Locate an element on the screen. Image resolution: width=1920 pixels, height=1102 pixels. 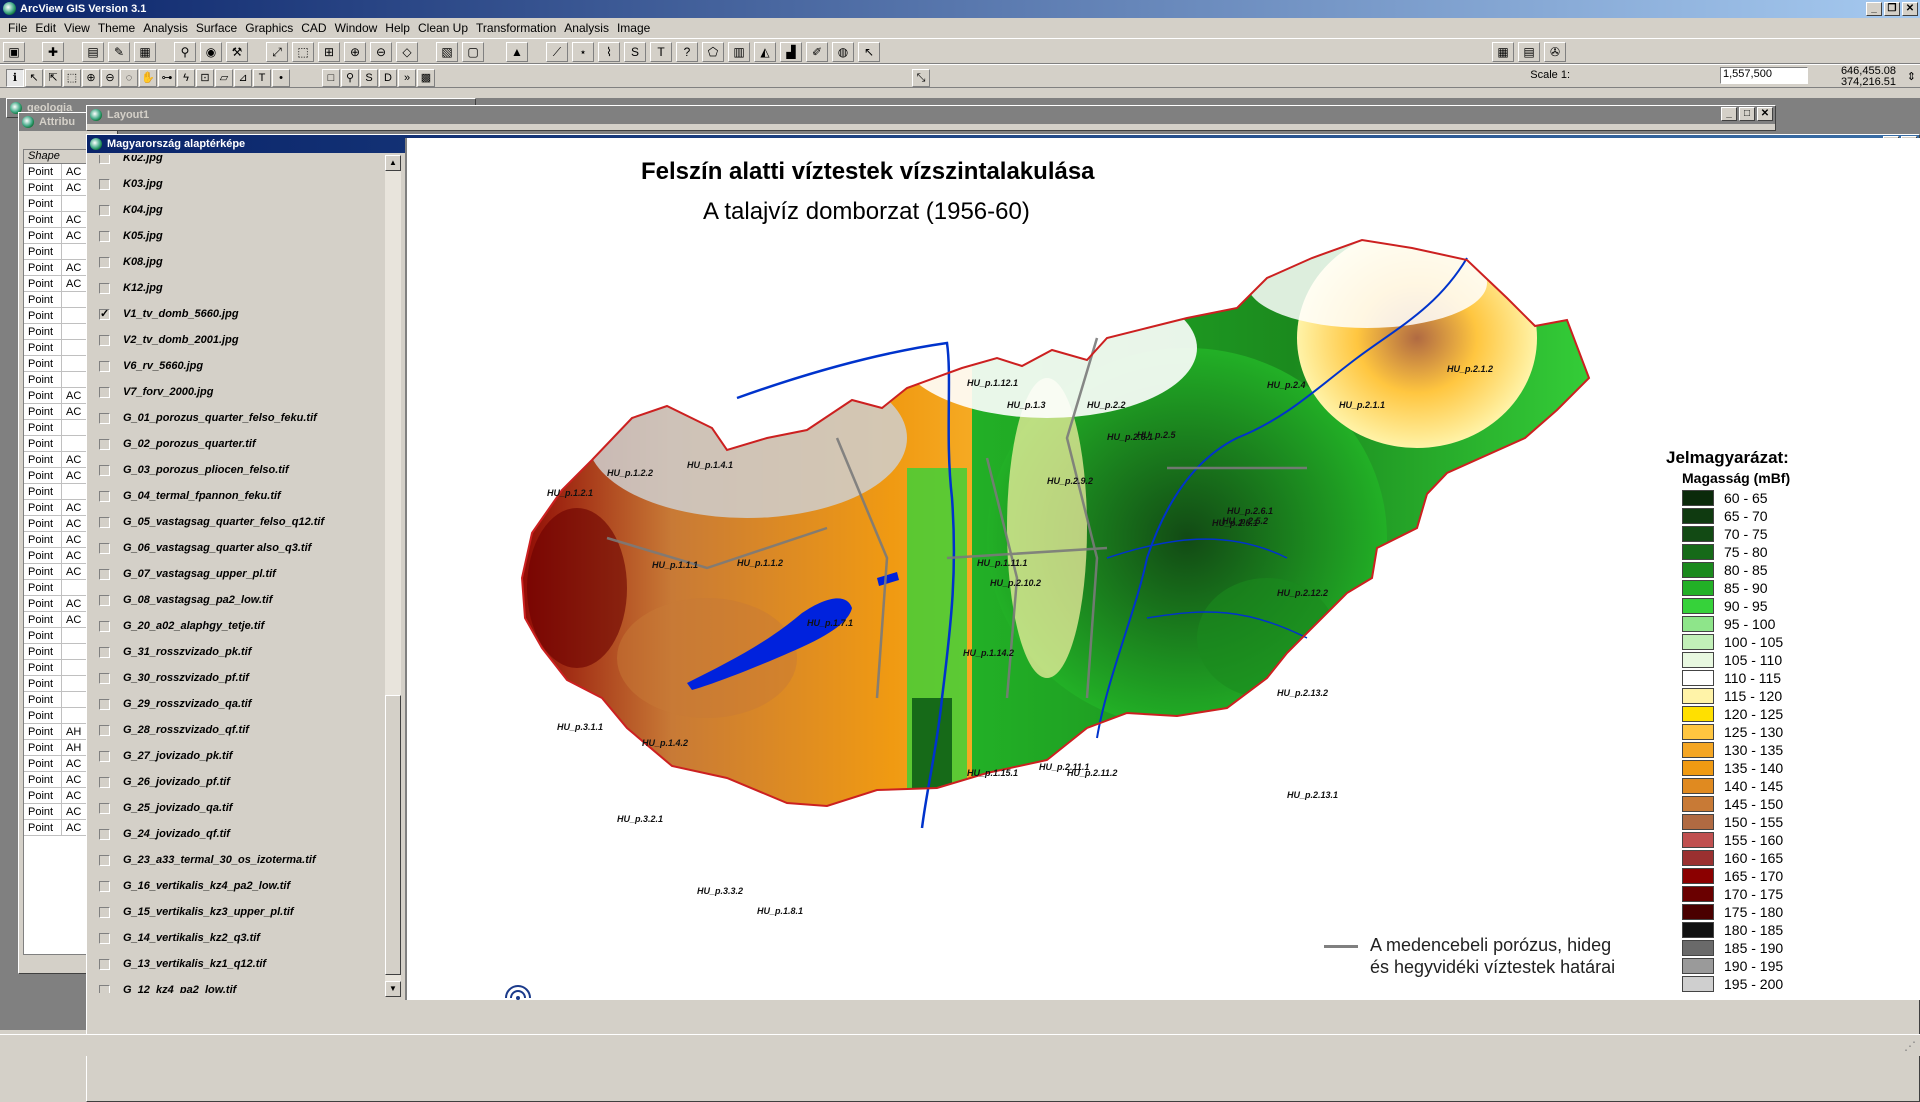
select-features-icon: ▧ is located at coordinates (447, 52).